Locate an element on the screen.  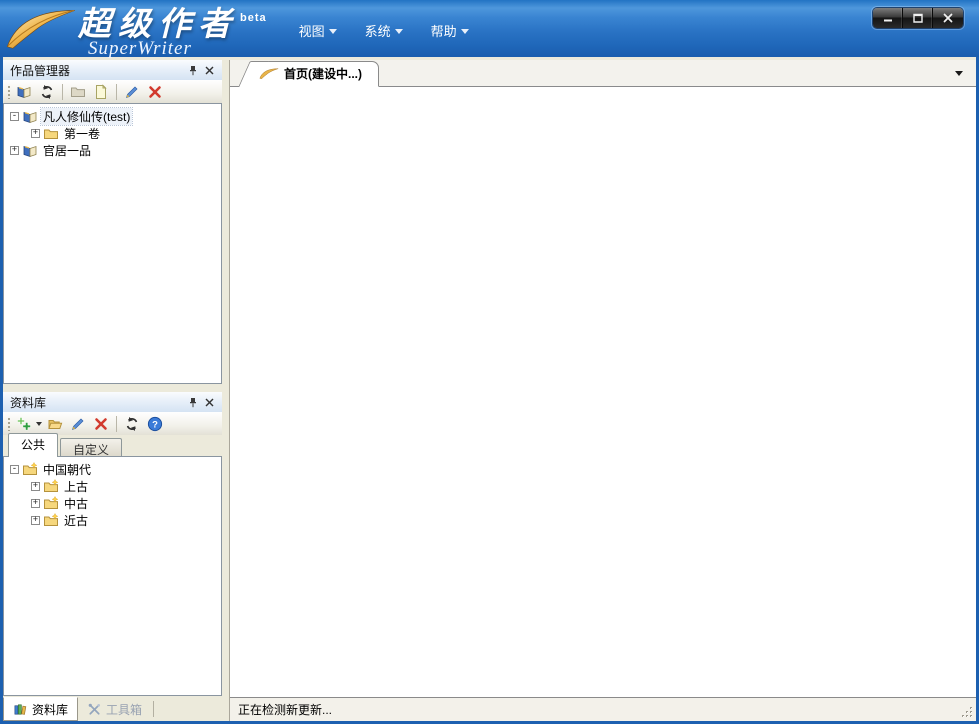
tree-item-label: 中古 is located at coordinates (76, 504).